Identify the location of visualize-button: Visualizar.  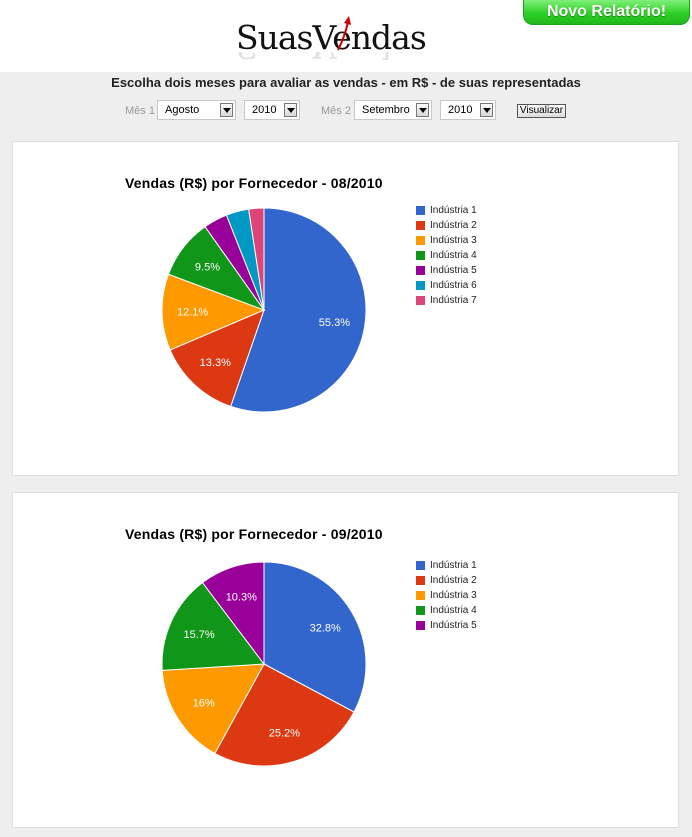
(541, 111).